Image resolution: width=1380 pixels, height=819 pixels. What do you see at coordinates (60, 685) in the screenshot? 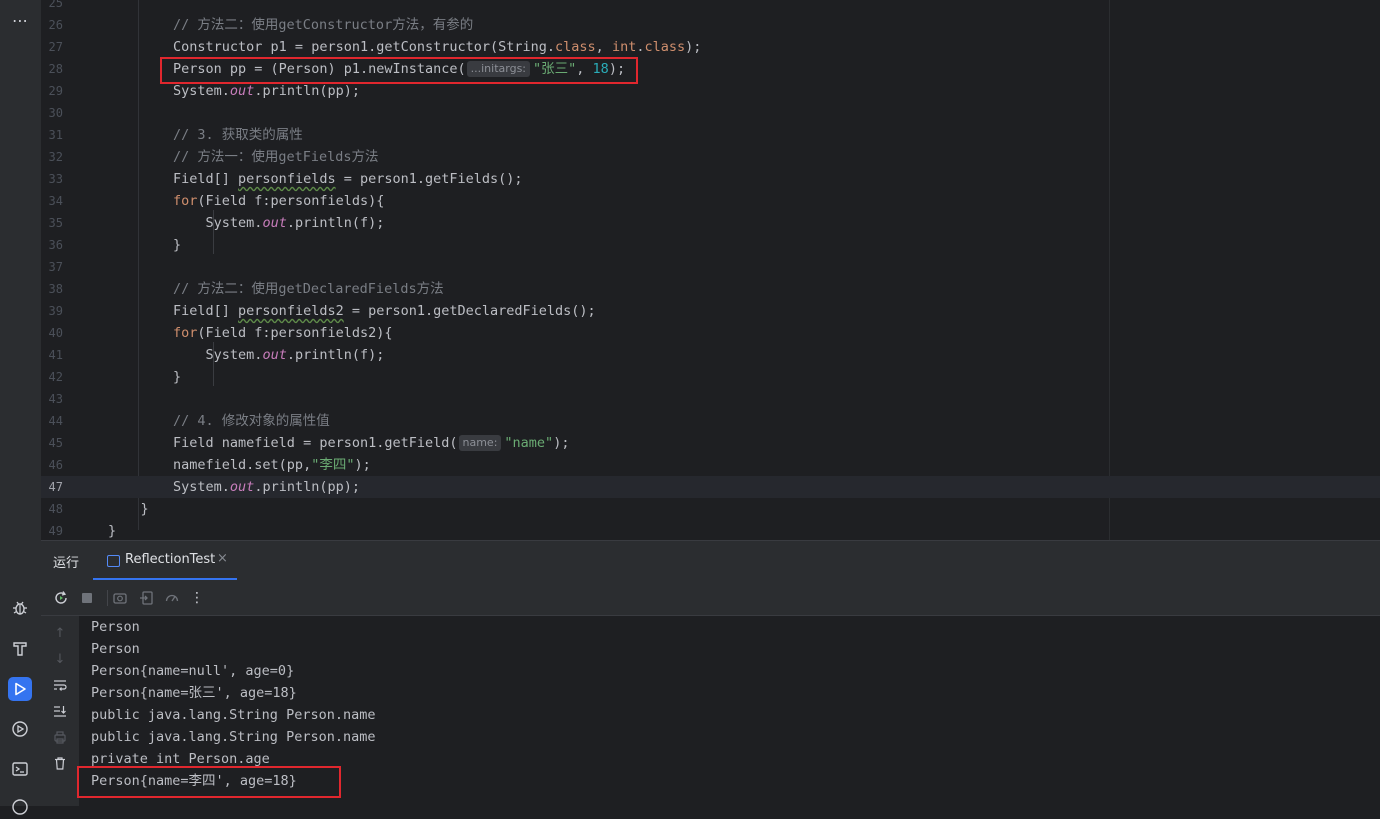
I see `soft-wrap-icon` at bounding box center [60, 685].